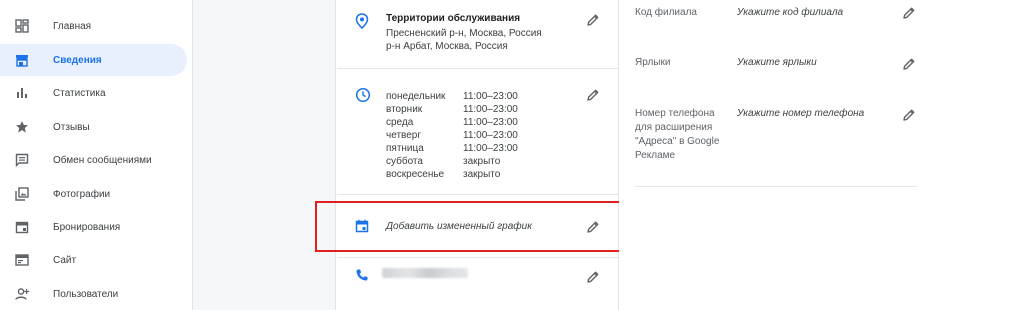 The height and width of the screenshot is (310, 1024). Describe the element at coordinates (593, 20) in the screenshot. I see `edit-service-area-button` at that location.